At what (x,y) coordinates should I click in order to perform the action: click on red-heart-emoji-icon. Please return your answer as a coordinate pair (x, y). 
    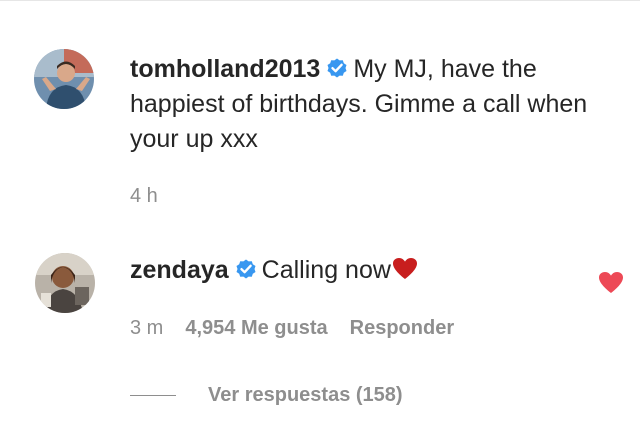
    Looking at the image, I should click on (405, 269).